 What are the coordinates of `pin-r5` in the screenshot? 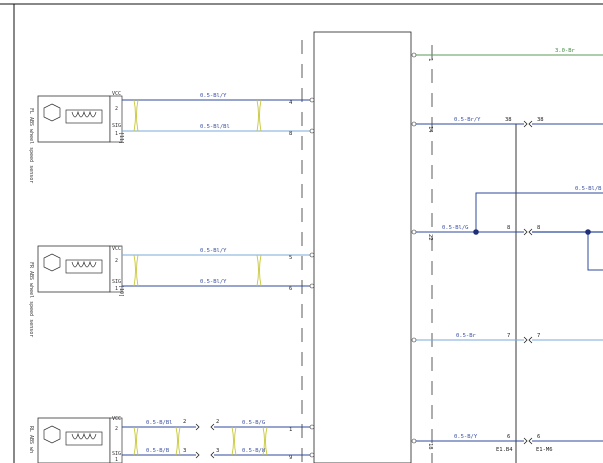 It's located at (414, 340).